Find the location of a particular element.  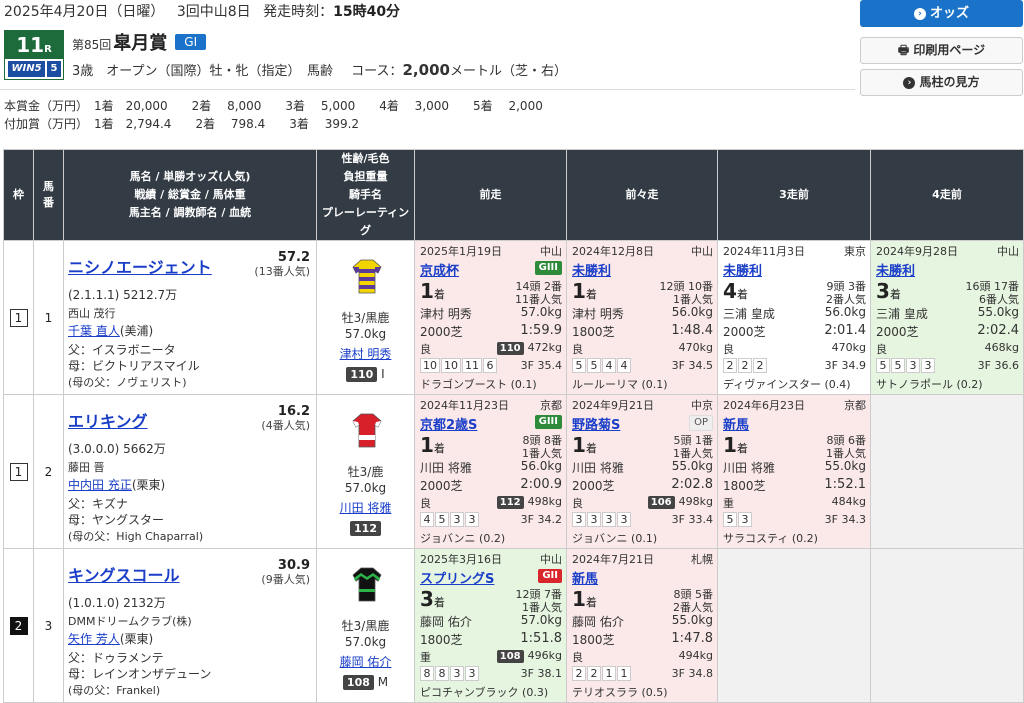

corner-position: 10 is located at coordinates (430, 365).